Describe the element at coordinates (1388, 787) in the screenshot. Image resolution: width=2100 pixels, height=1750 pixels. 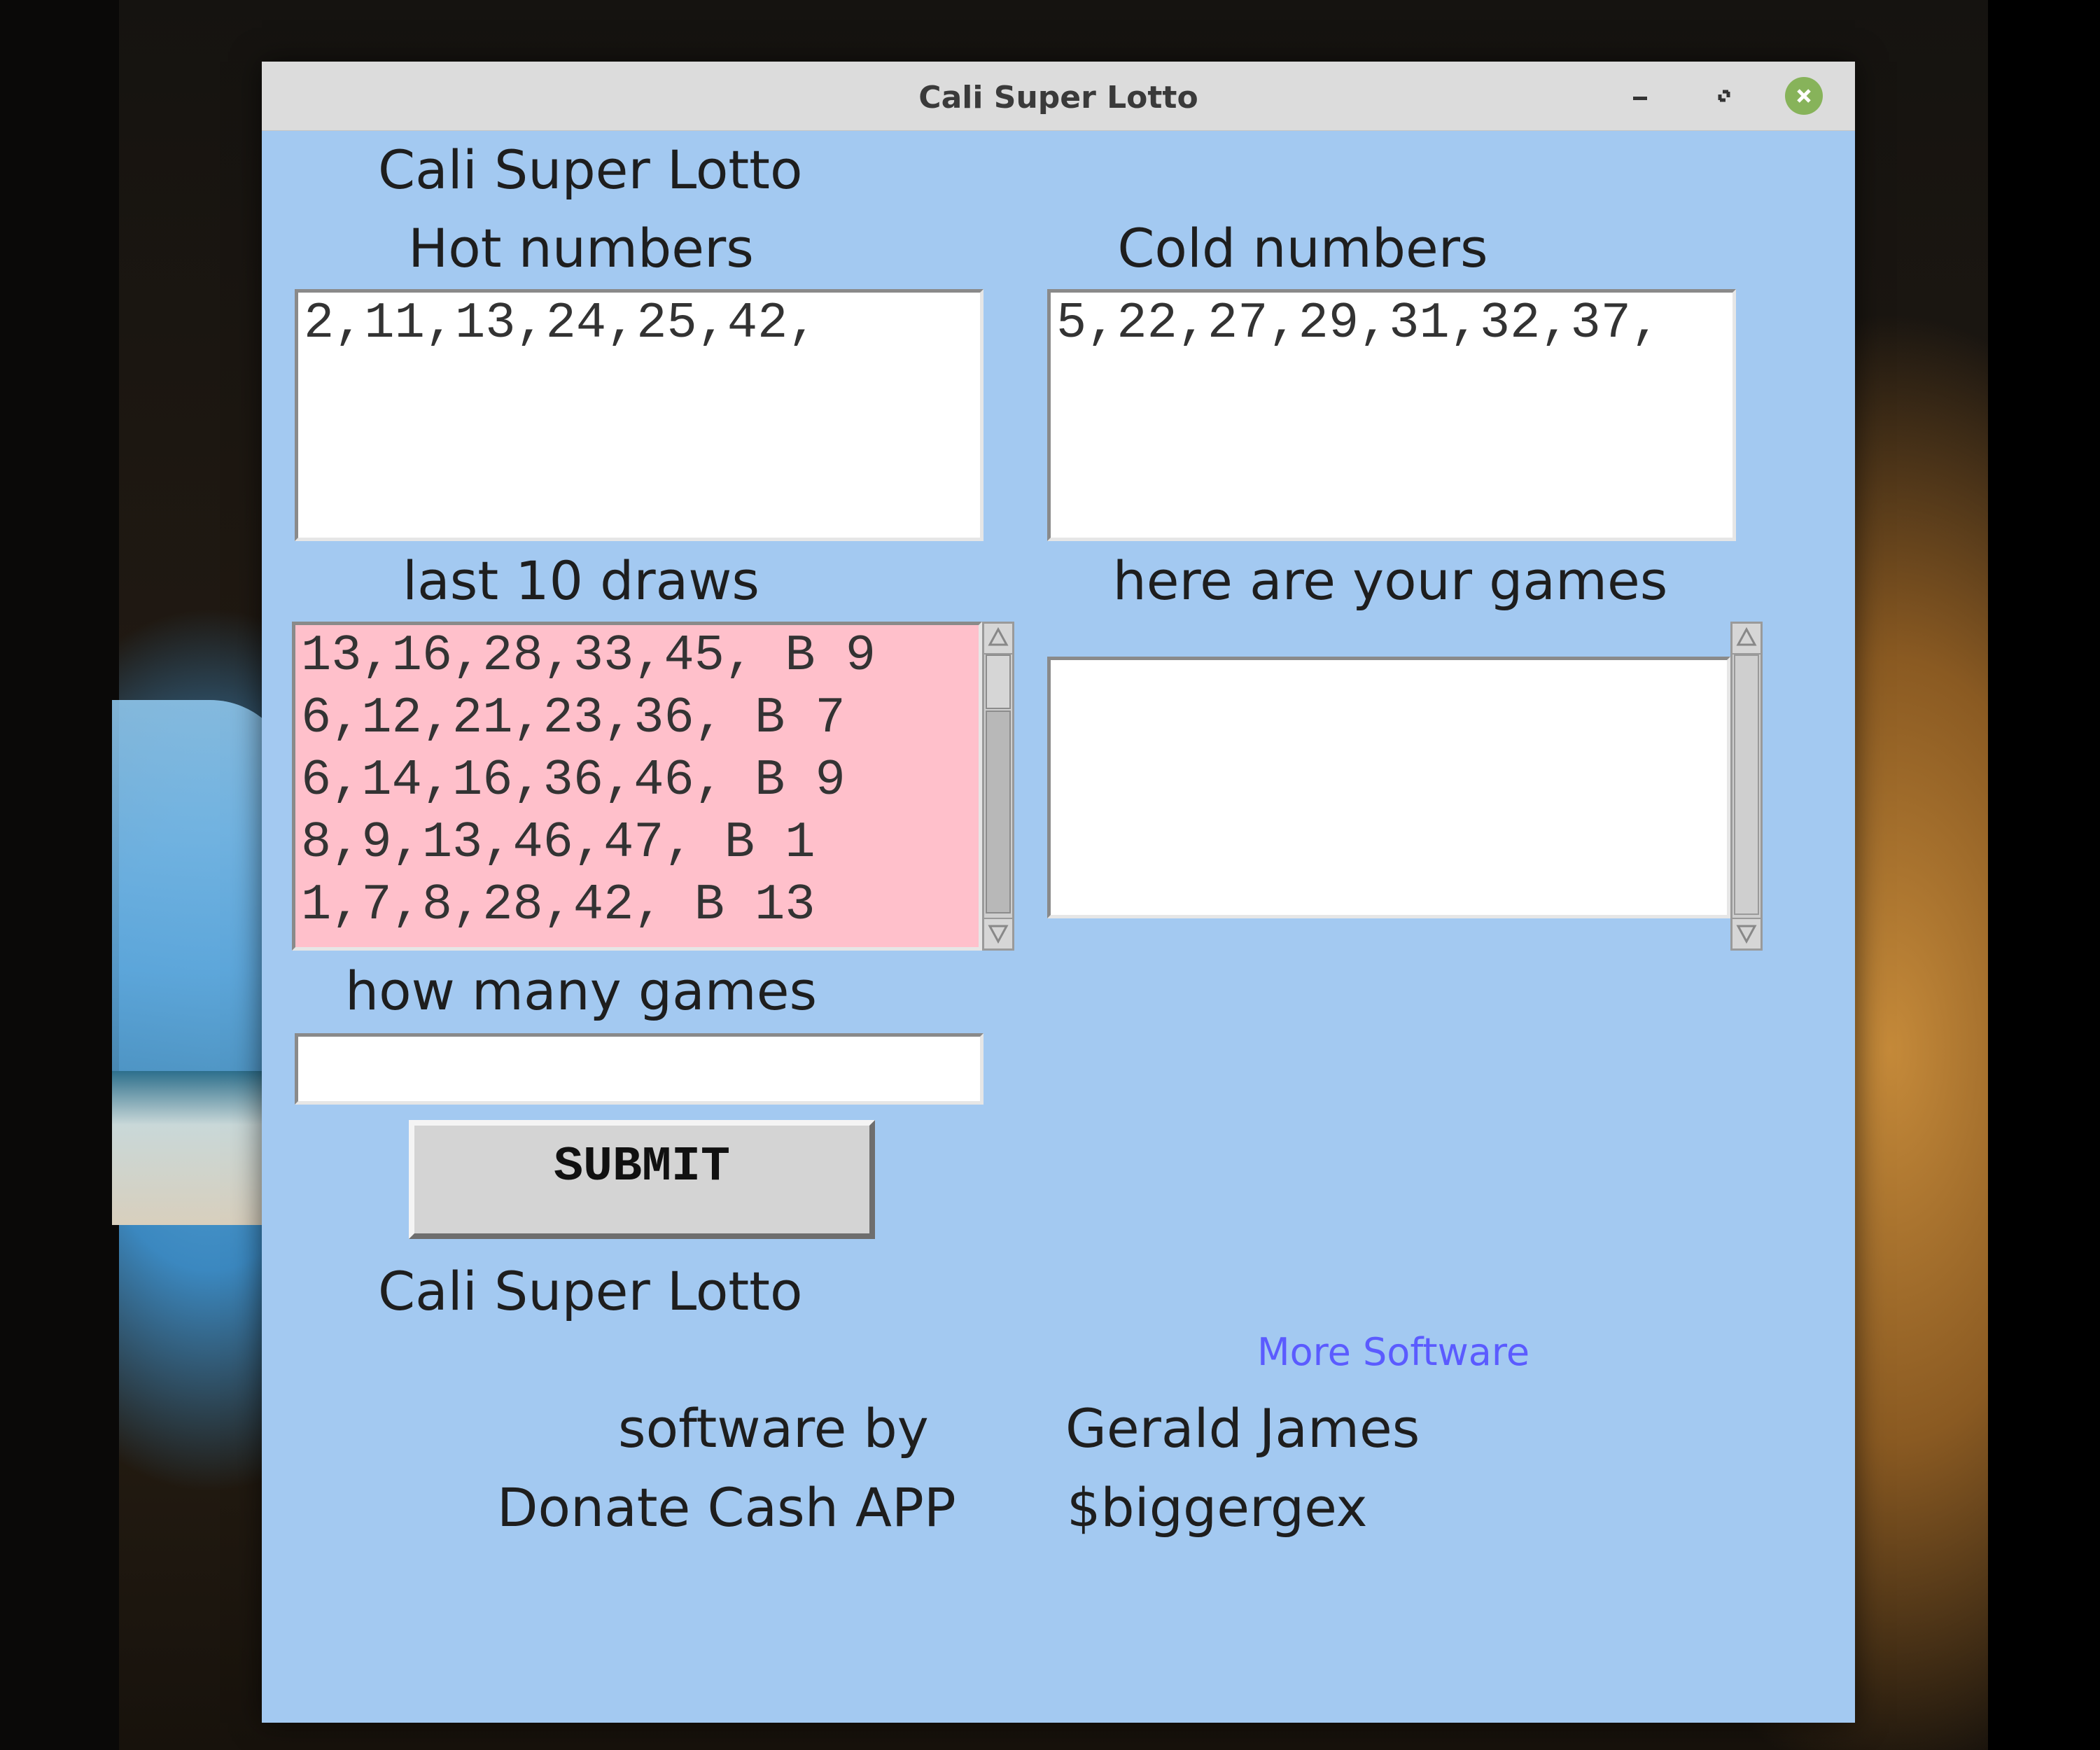
I see `your-games-field` at that location.